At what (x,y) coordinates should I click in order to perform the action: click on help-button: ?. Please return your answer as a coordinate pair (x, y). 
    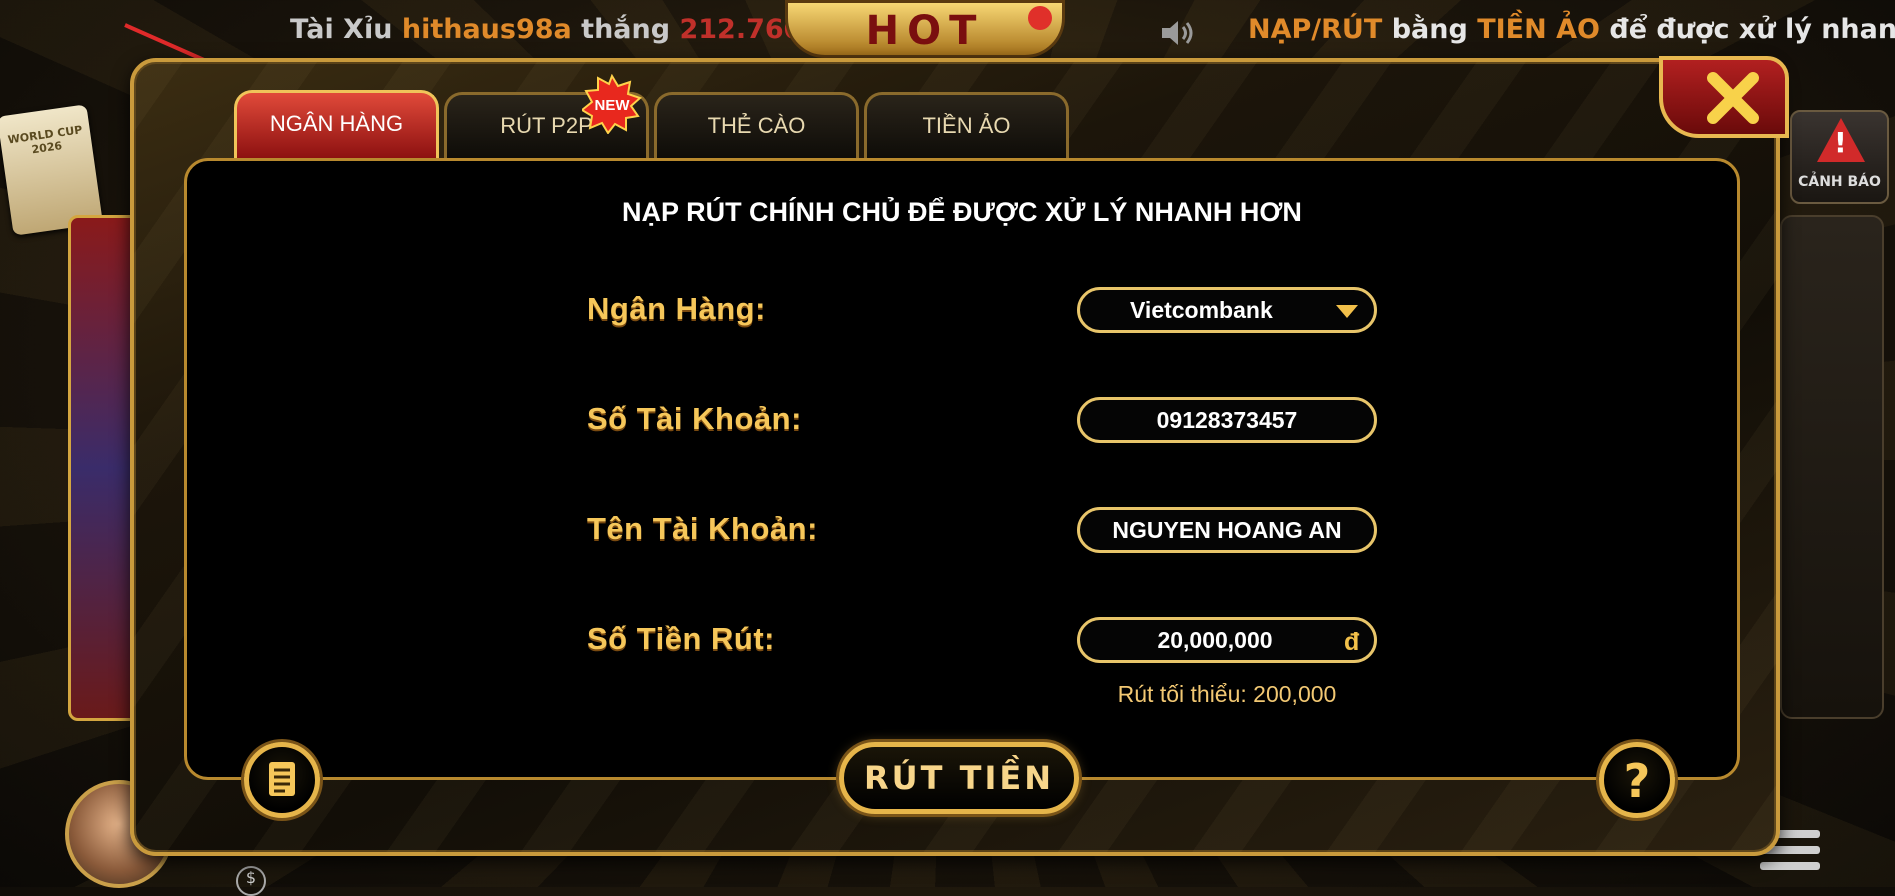
    Looking at the image, I should click on (1637, 780).